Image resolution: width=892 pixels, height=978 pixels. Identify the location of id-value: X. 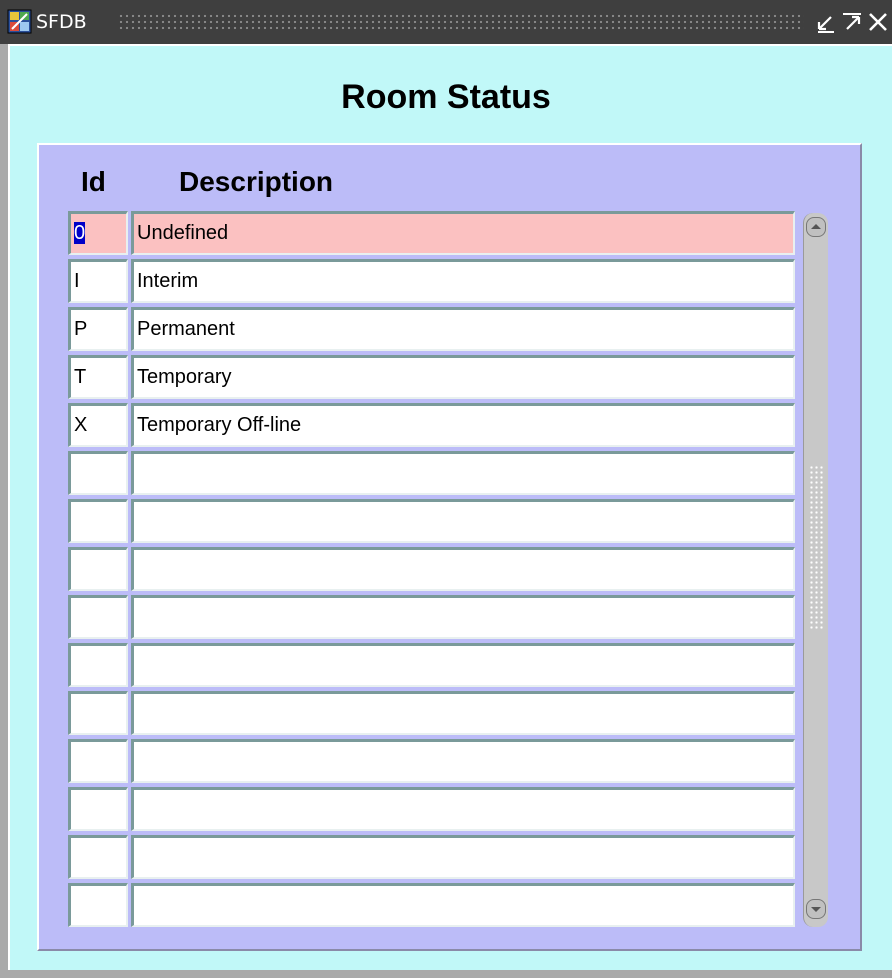
(81, 425).